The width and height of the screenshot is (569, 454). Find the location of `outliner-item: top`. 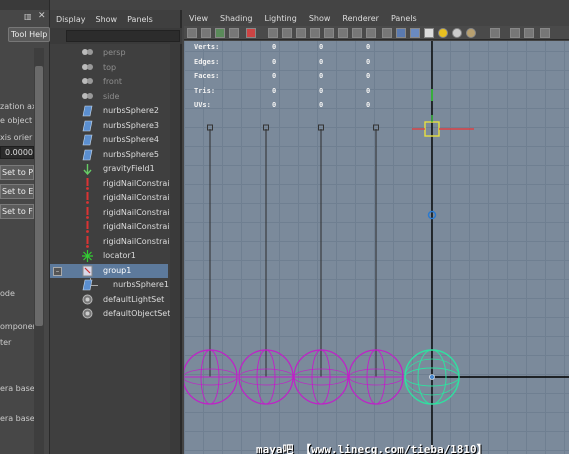

outliner-item: top is located at coordinates (109, 68).